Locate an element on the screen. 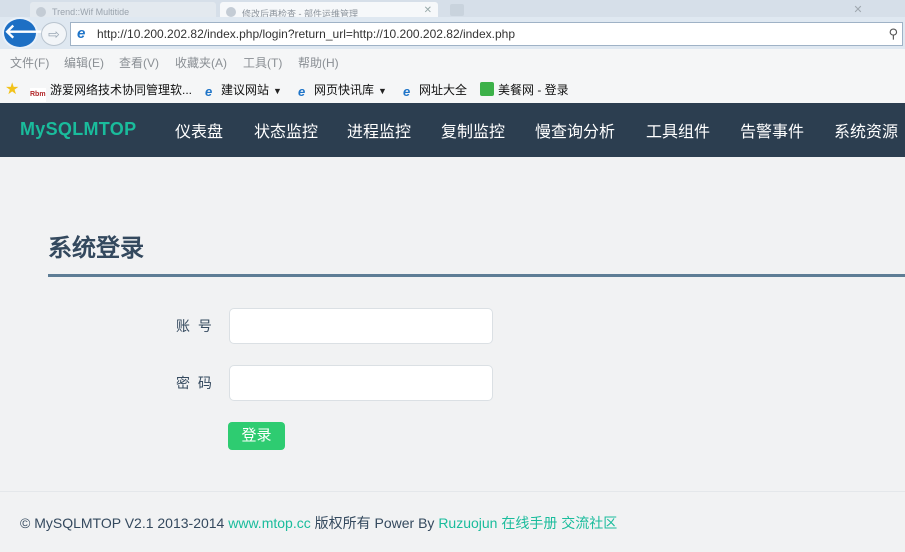 This screenshot has height=552, width=905. title-divider is located at coordinates (476, 275).